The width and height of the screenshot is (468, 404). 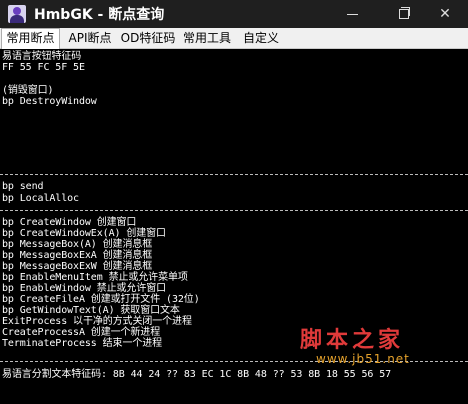 What do you see at coordinates (97, 321) in the screenshot?
I see `text-line: ExitProcess 以干净的方式关闭一个进程` at bounding box center [97, 321].